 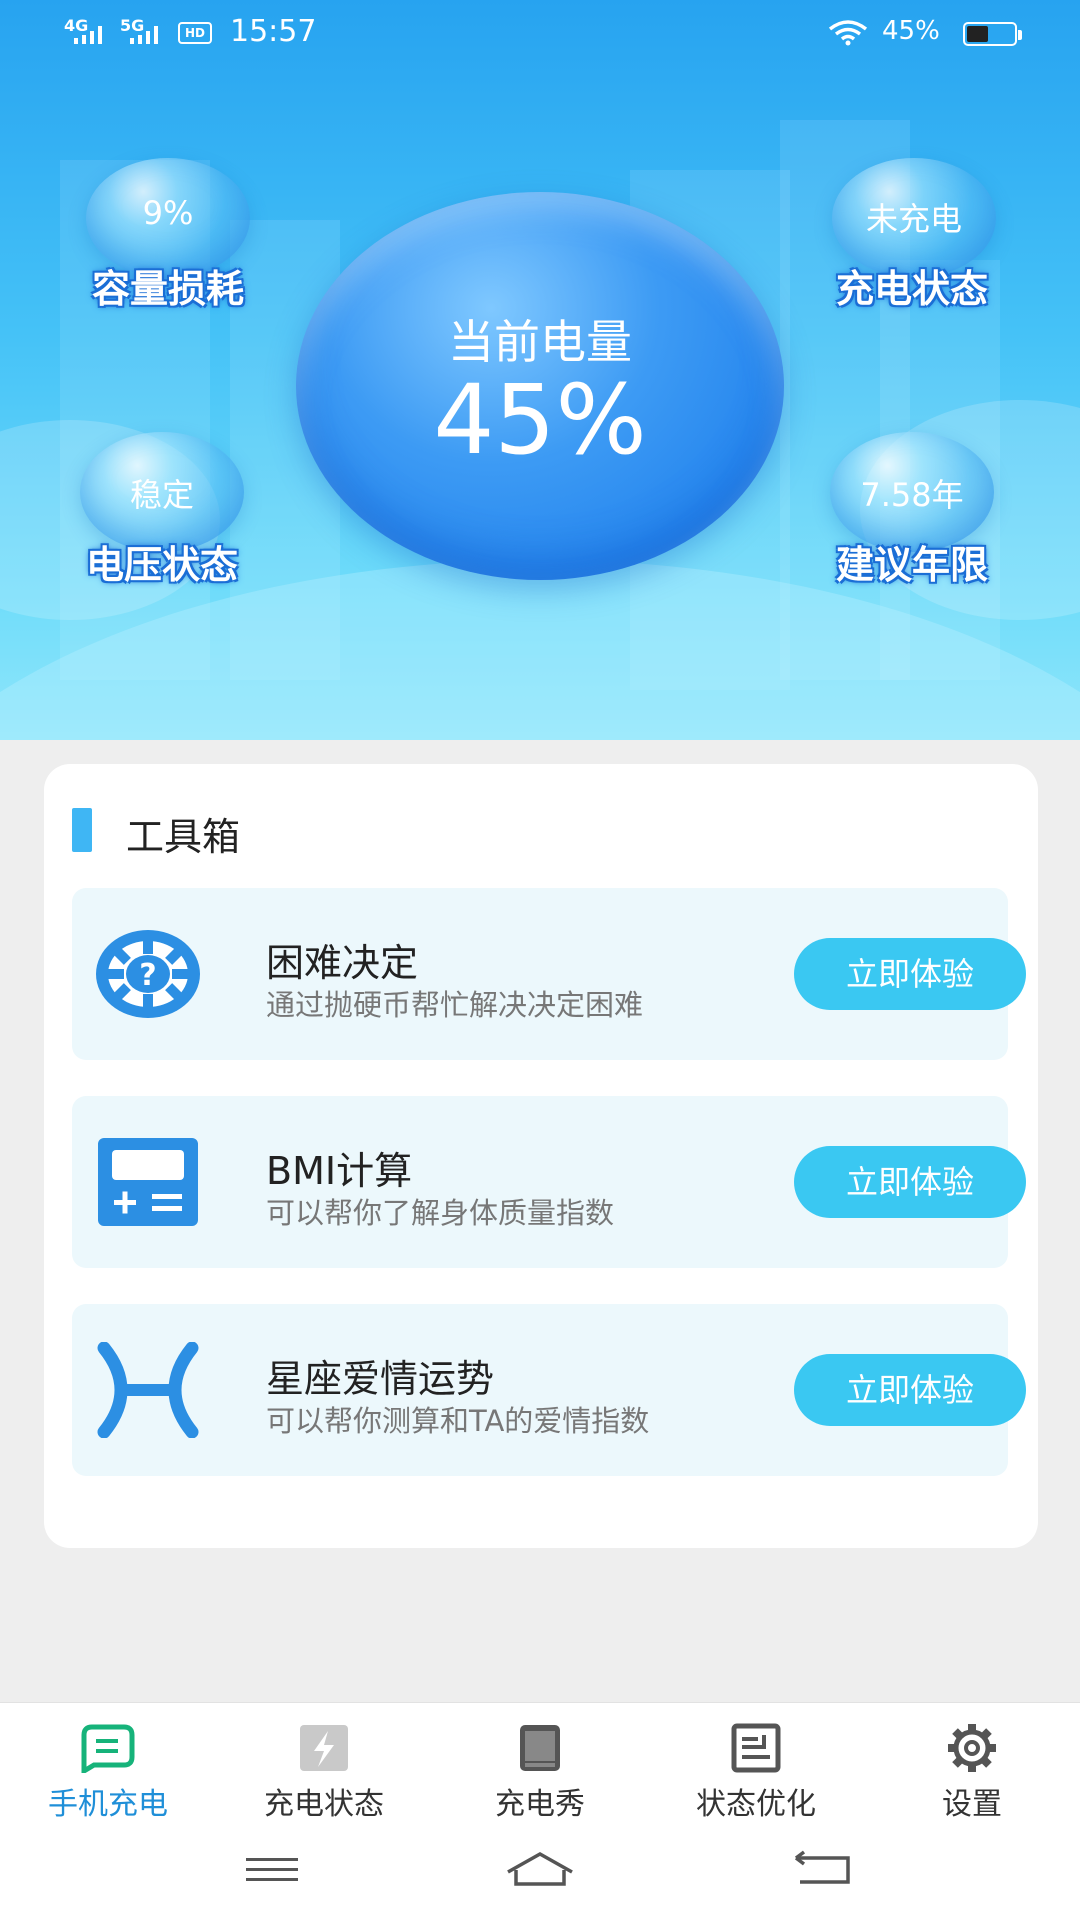 I want to click on optimize-icon, so click(x=756, y=1748).